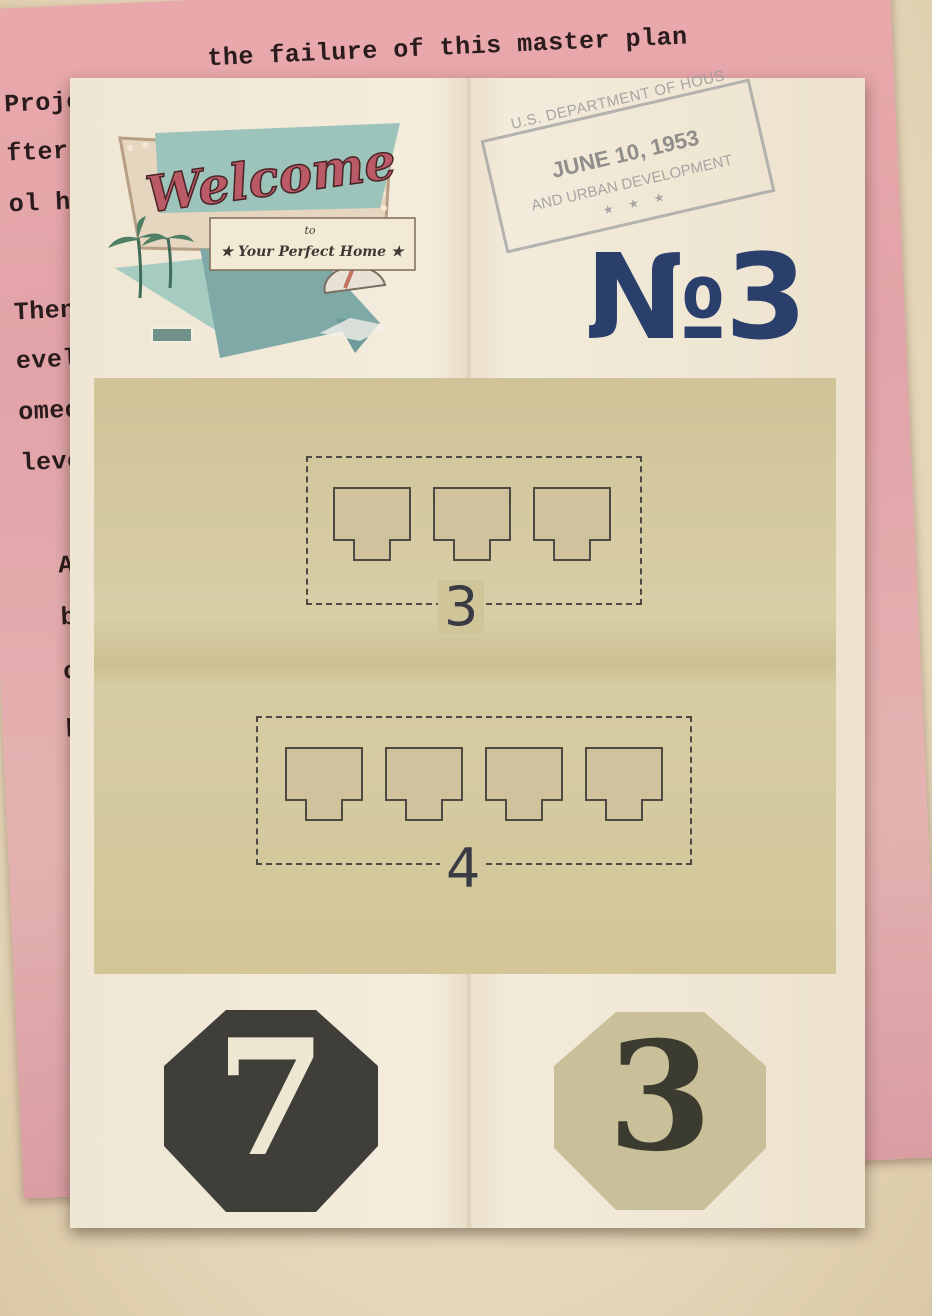  What do you see at coordinates (37, 152) in the screenshot?
I see `typed-line: fter` at bounding box center [37, 152].